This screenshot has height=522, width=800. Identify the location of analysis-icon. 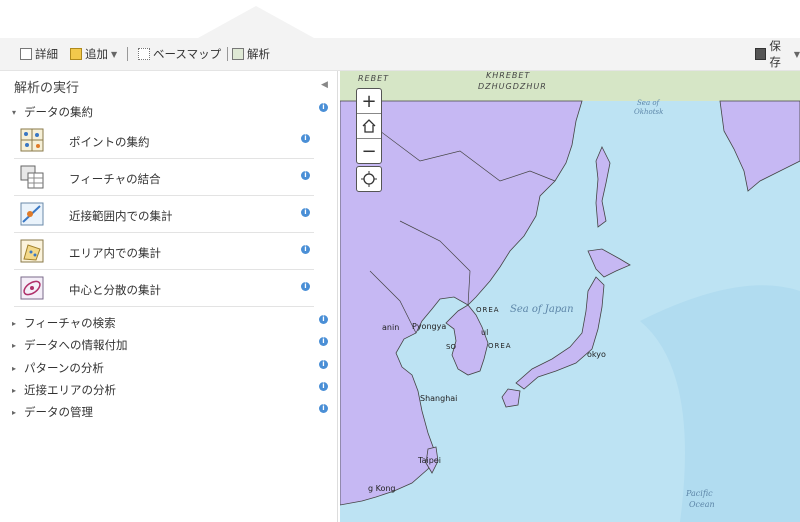
(238, 54).